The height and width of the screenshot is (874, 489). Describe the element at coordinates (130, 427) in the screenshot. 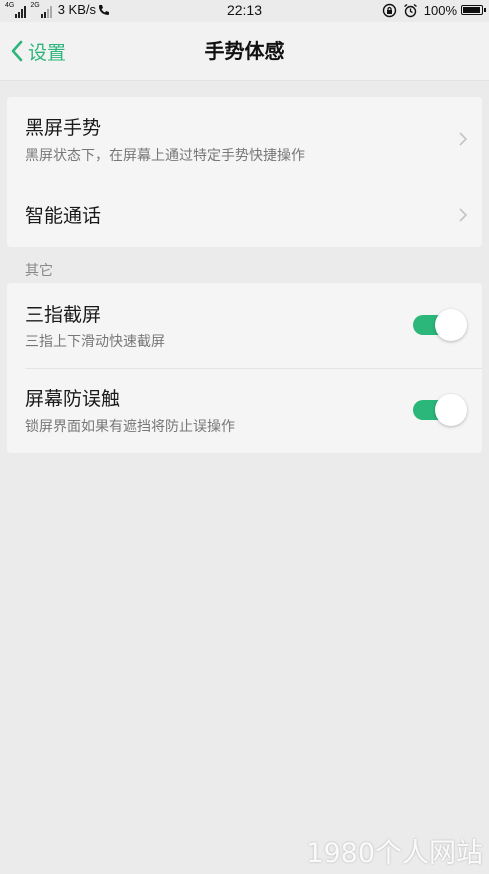

I see `item-subtitle: 锁屏界面如果有遮挡将防止误操作` at that location.